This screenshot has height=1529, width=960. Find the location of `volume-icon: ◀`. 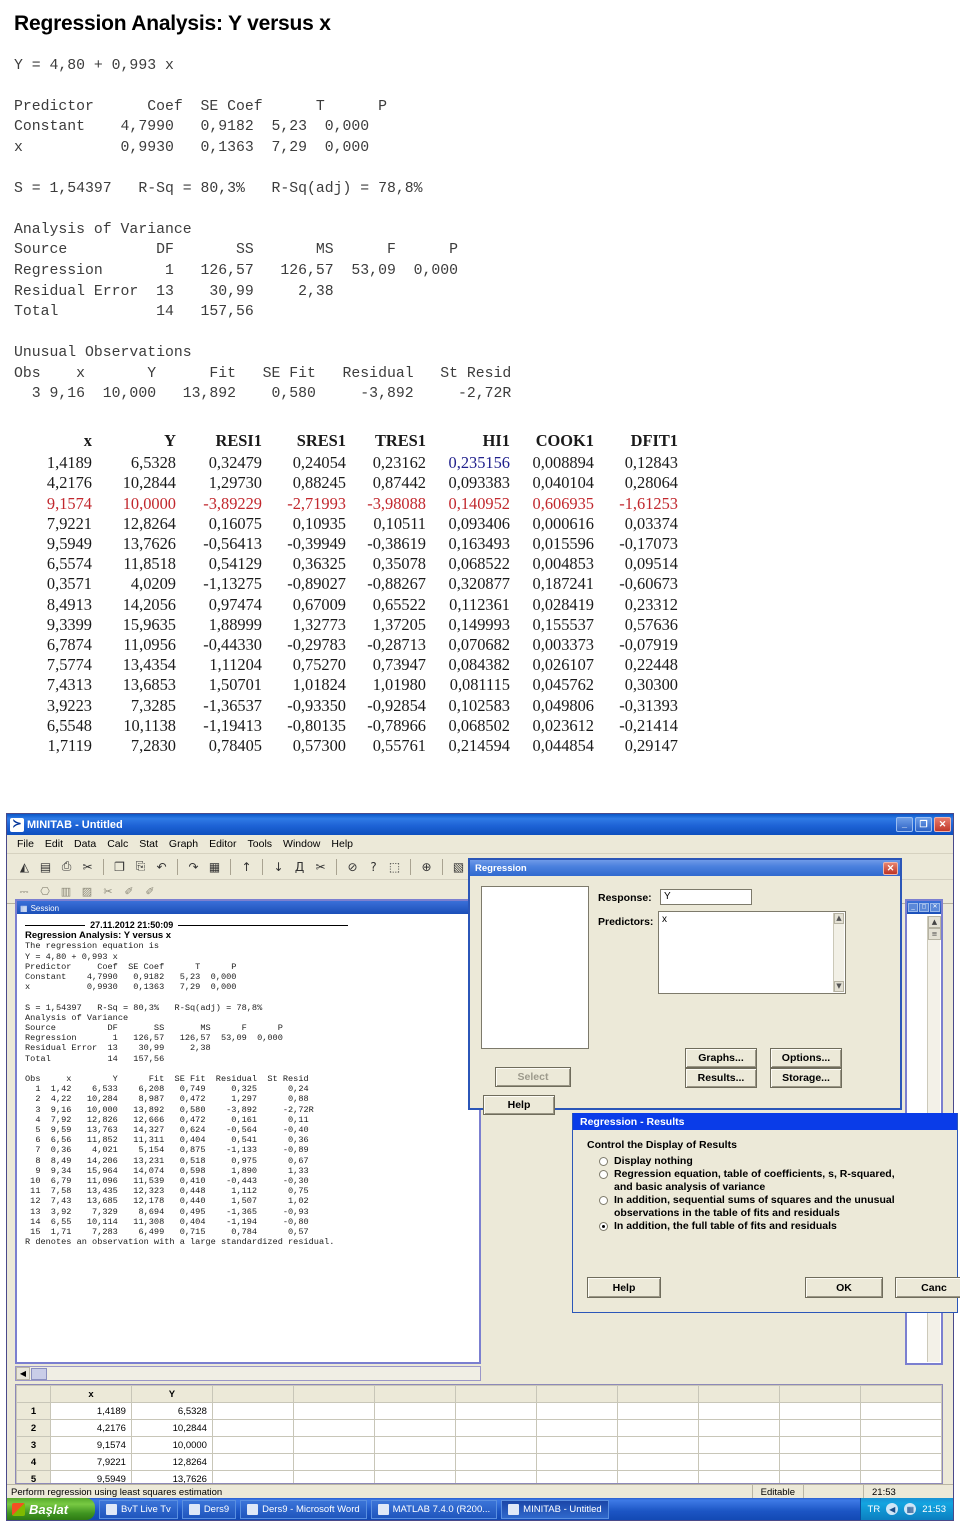

volume-icon: ◀ is located at coordinates (892, 1509).